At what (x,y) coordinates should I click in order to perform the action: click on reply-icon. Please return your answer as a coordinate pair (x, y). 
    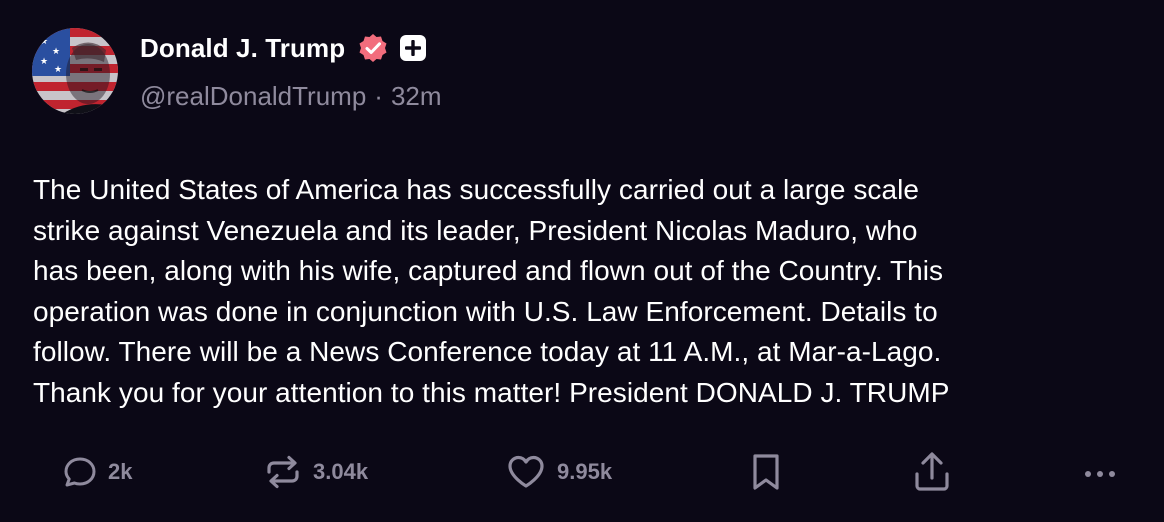
    Looking at the image, I should click on (80, 472).